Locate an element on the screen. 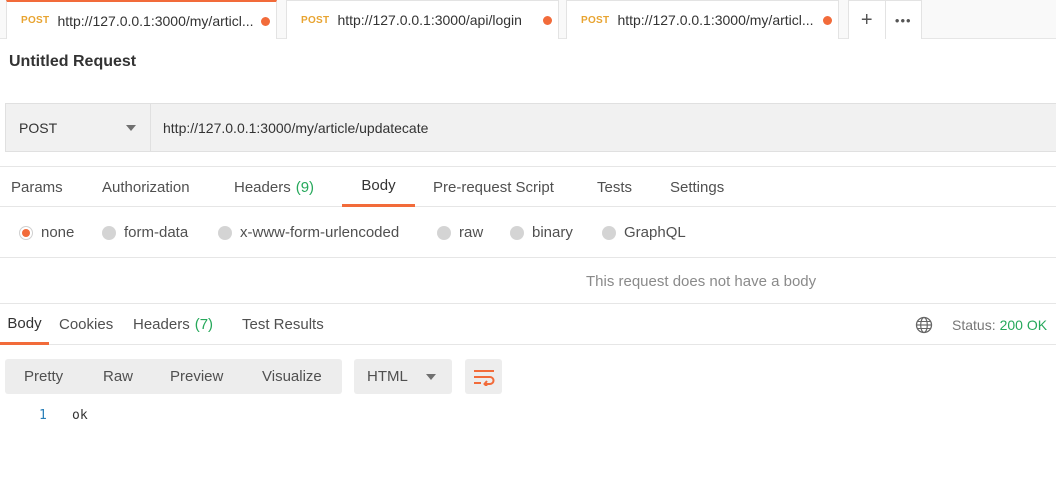 This screenshot has height=489, width=1056. tab-settings: Settings is located at coordinates (697, 187).